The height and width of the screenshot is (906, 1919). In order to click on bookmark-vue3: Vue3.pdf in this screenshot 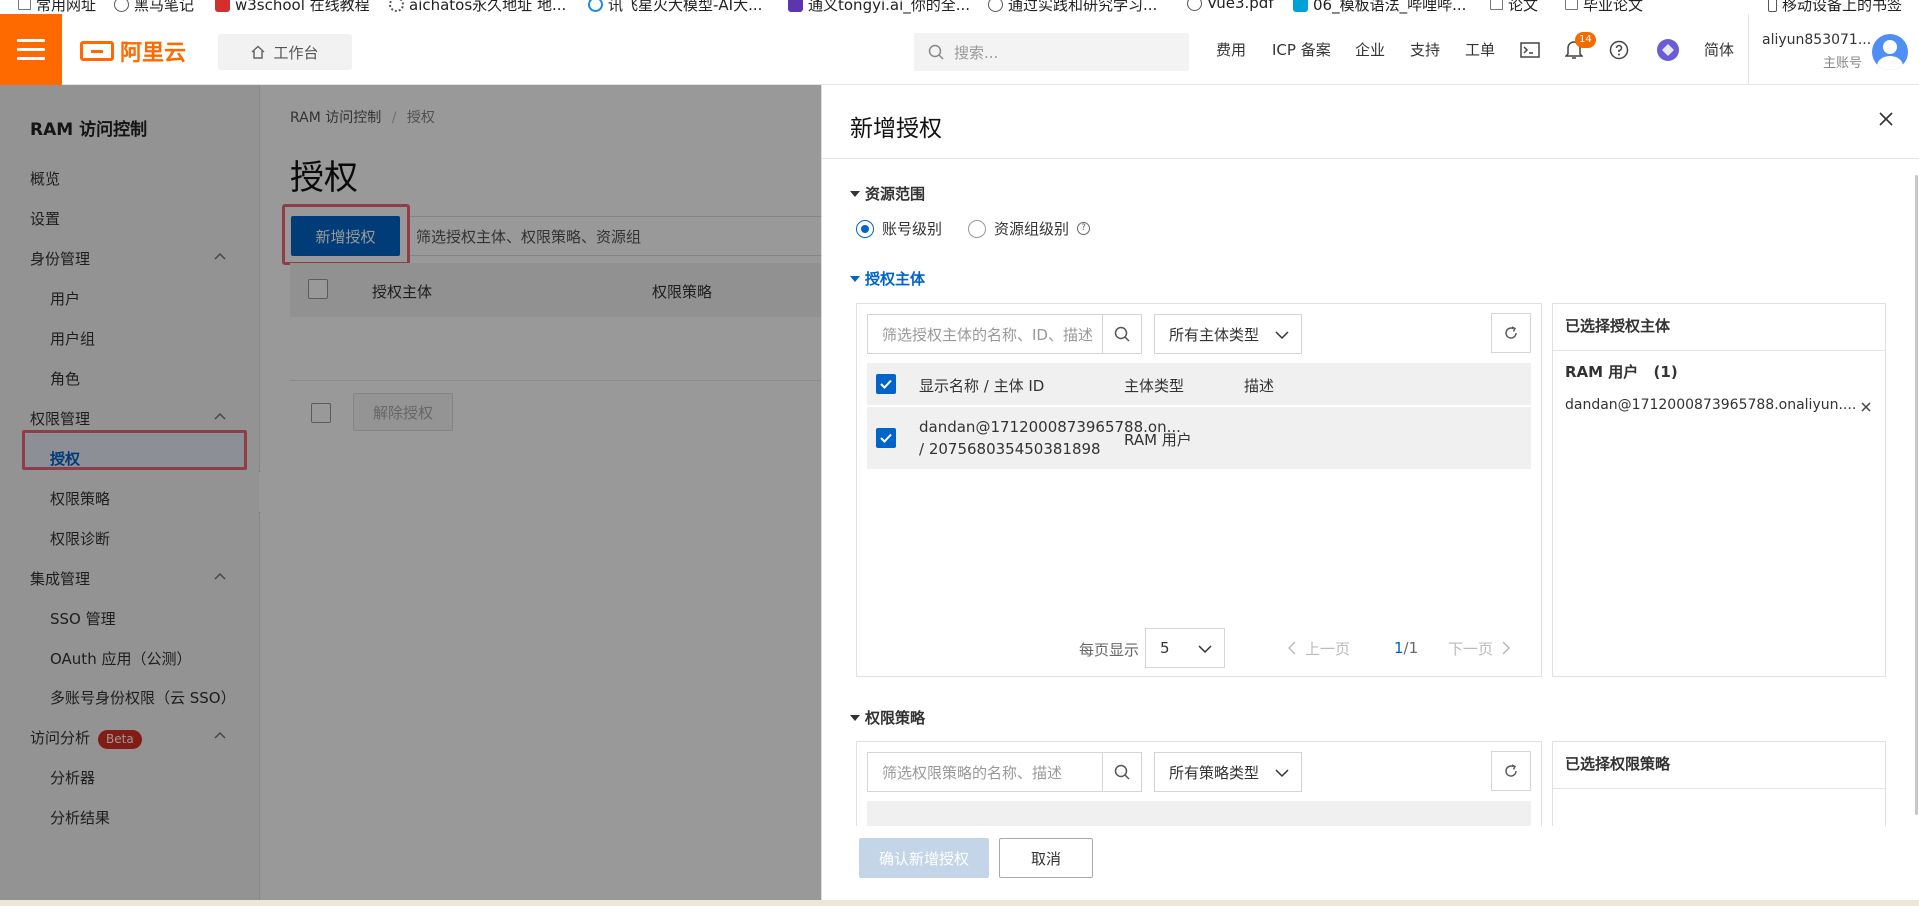, I will do `click(1230, 6)`.